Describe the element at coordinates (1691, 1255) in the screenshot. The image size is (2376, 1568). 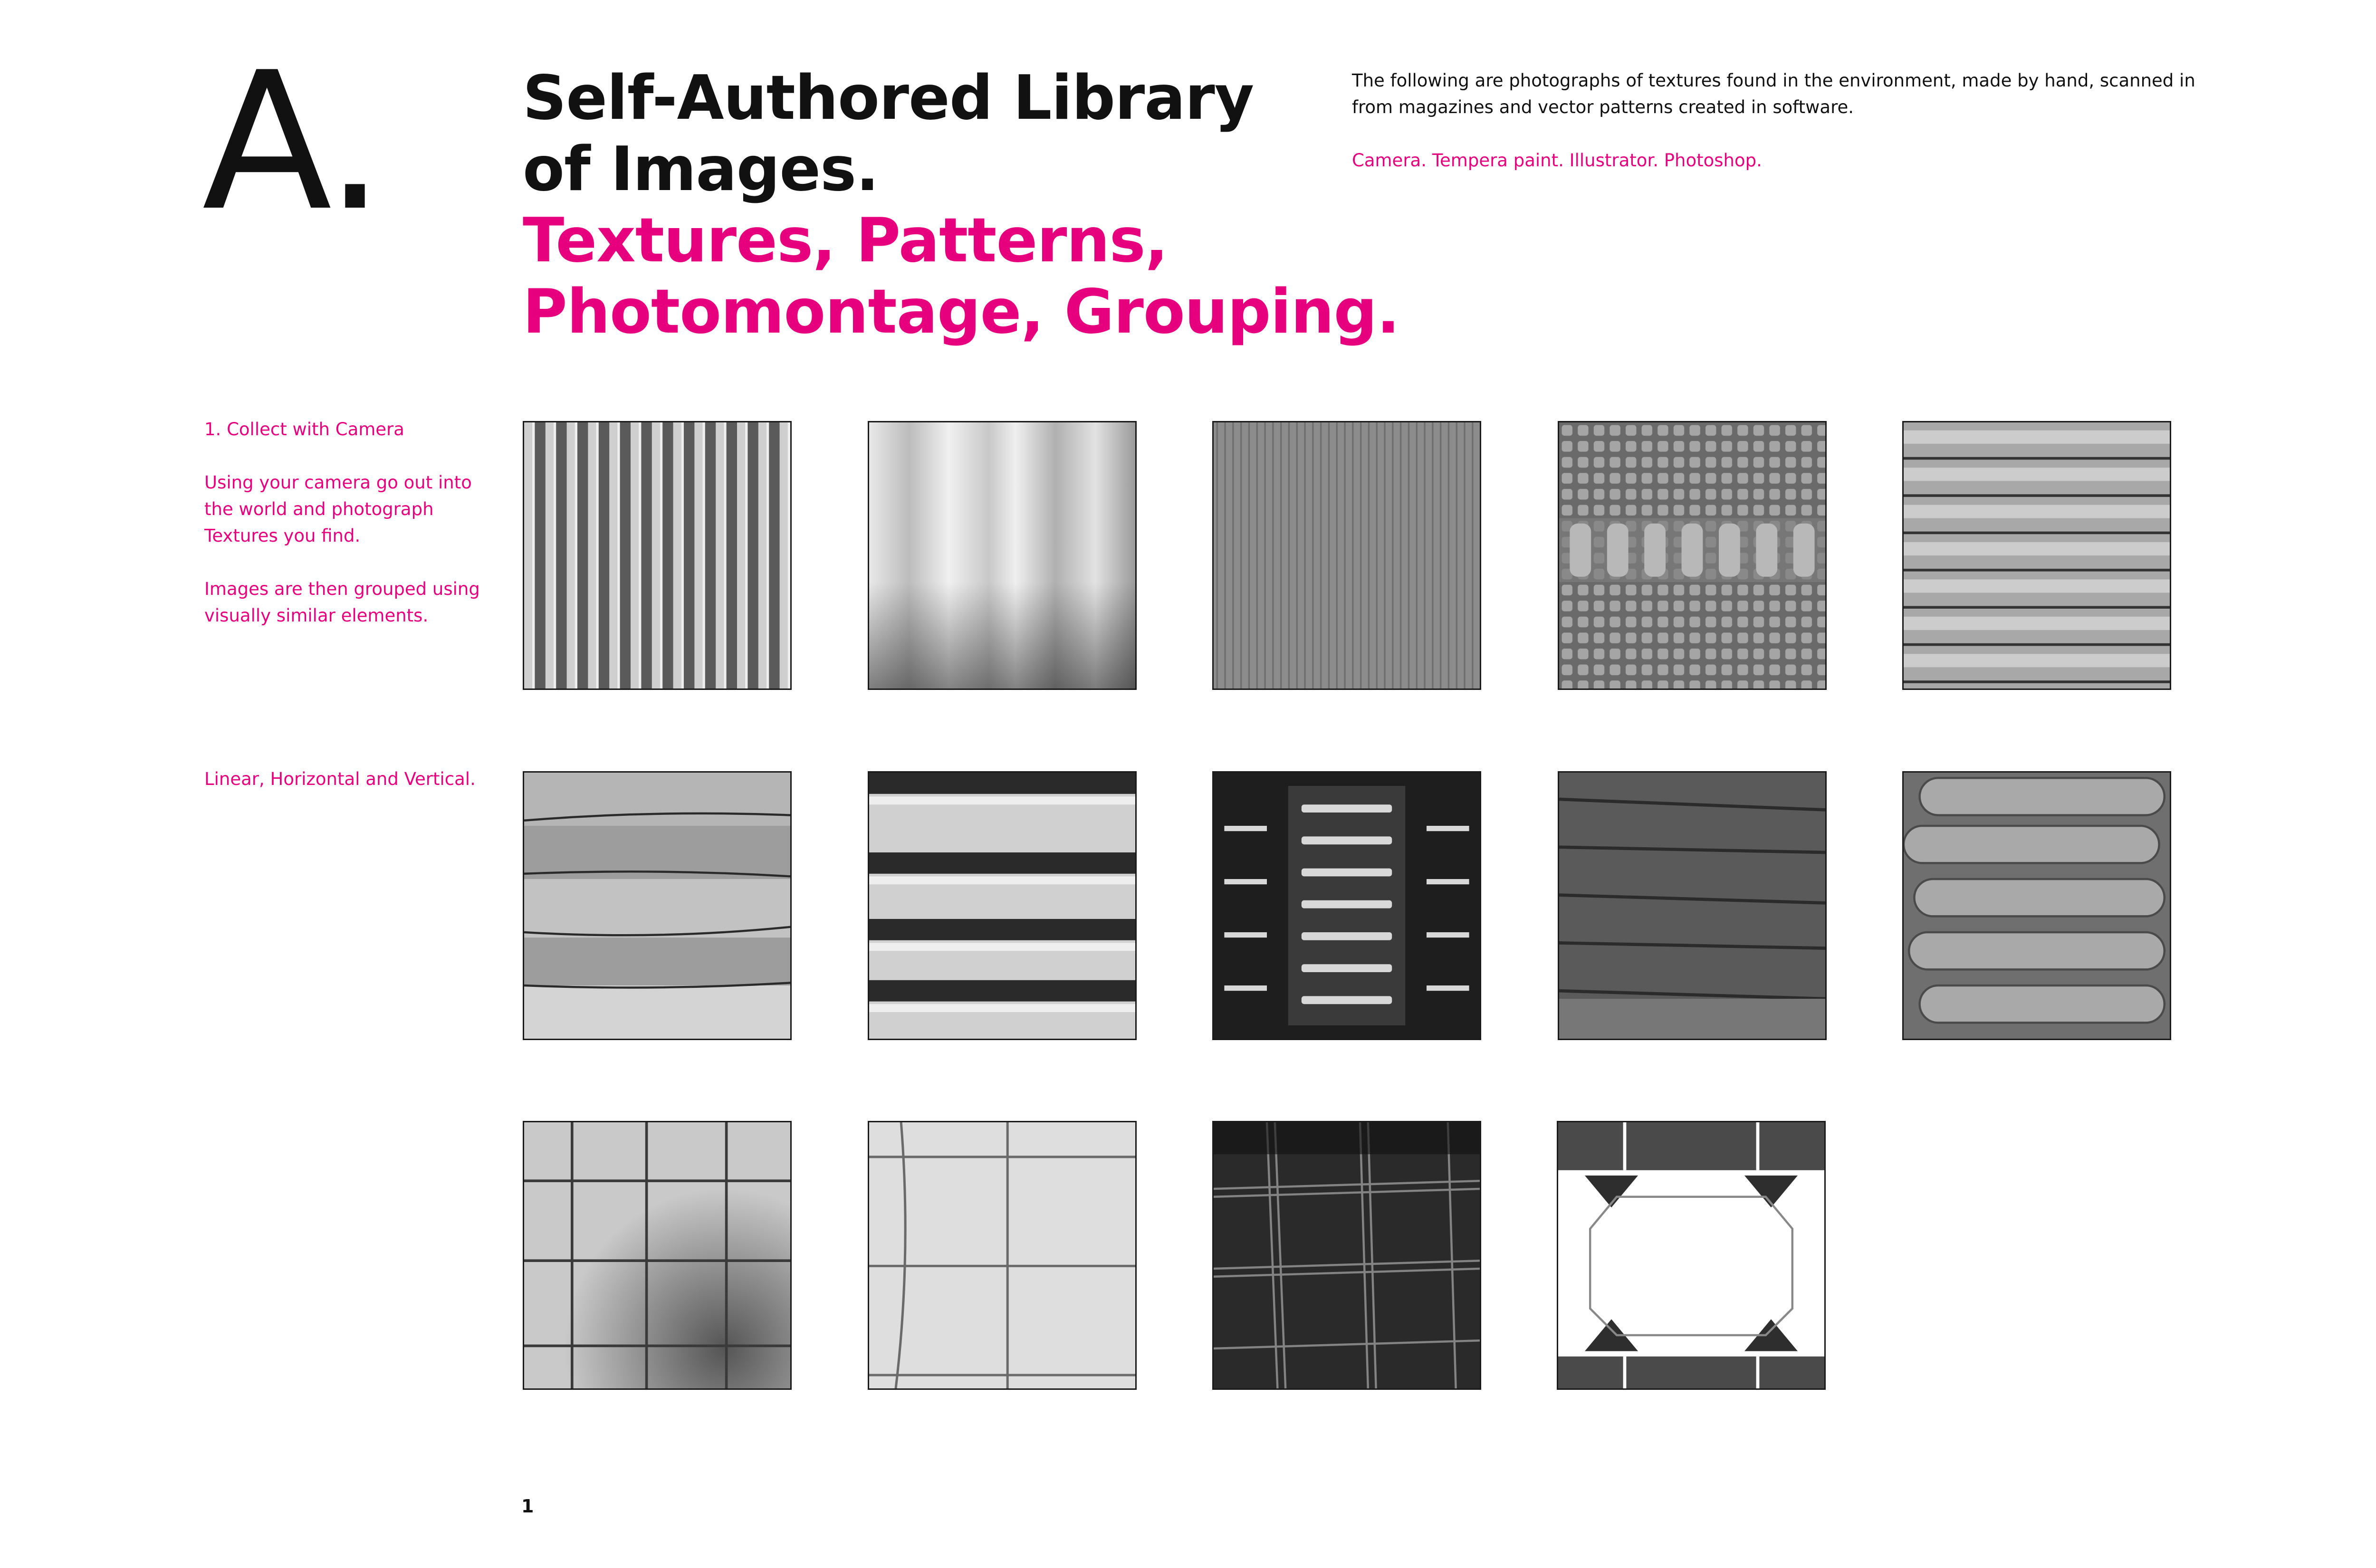
I see `texture-image-octagon-tile` at that location.